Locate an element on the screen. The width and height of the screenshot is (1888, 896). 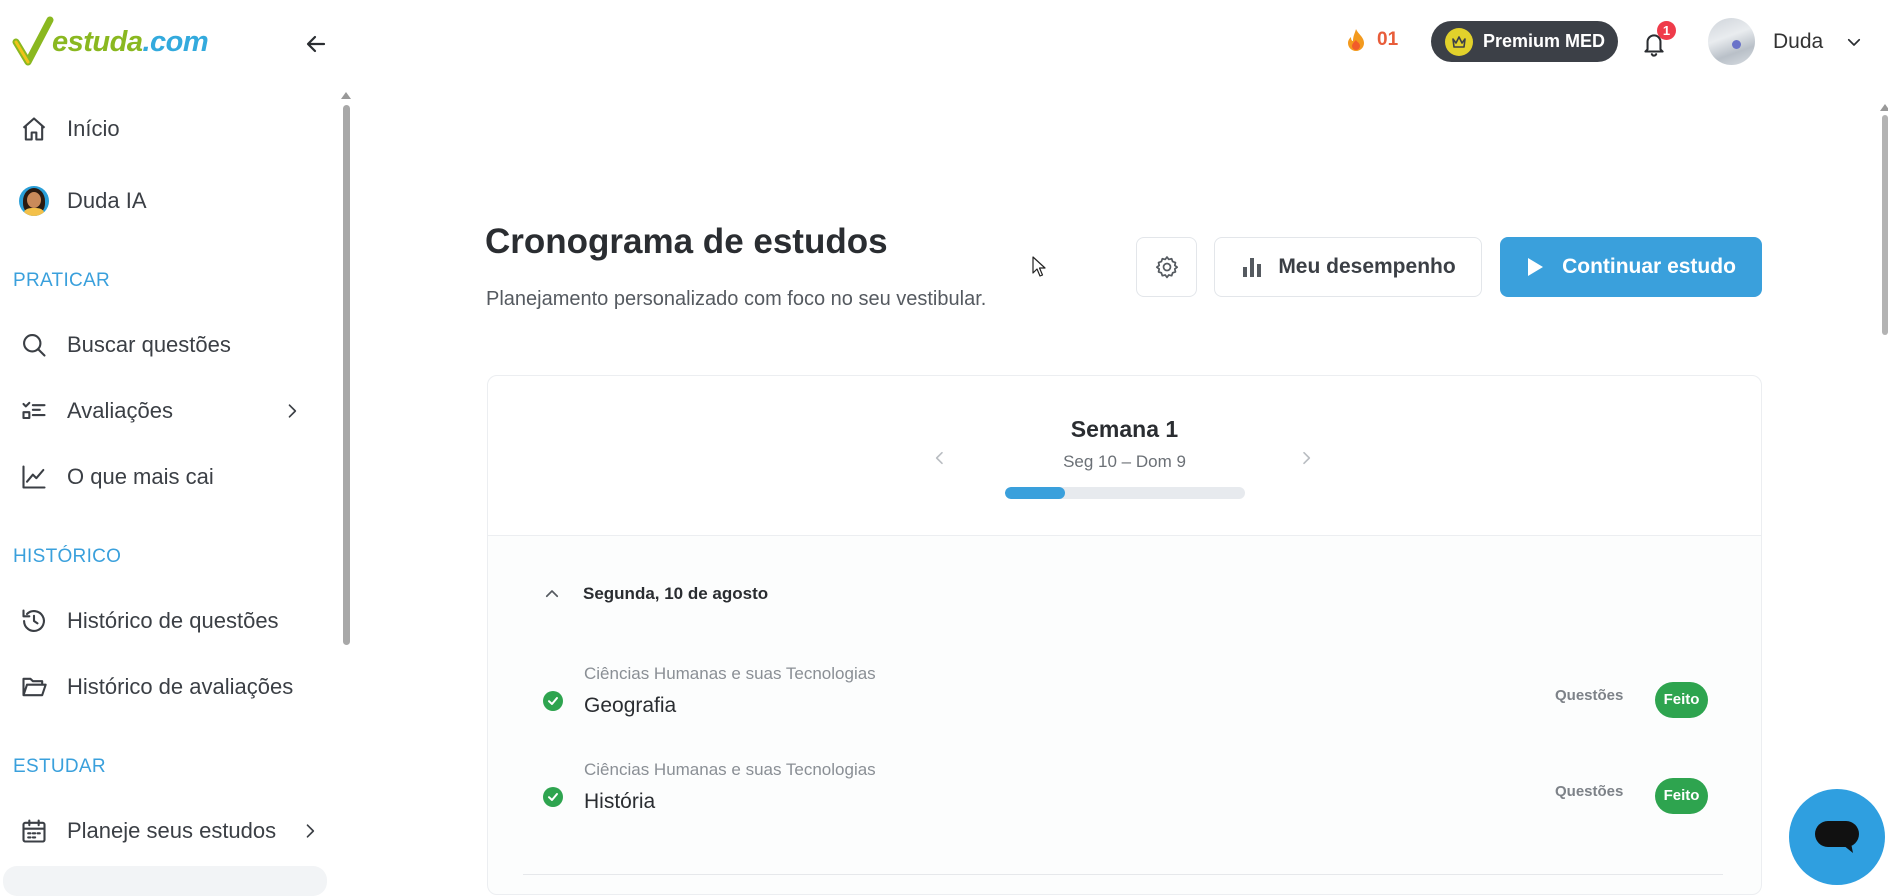
sidebar-item-o-que-mais-cai: O que mais cai is located at coordinates (116, 477).